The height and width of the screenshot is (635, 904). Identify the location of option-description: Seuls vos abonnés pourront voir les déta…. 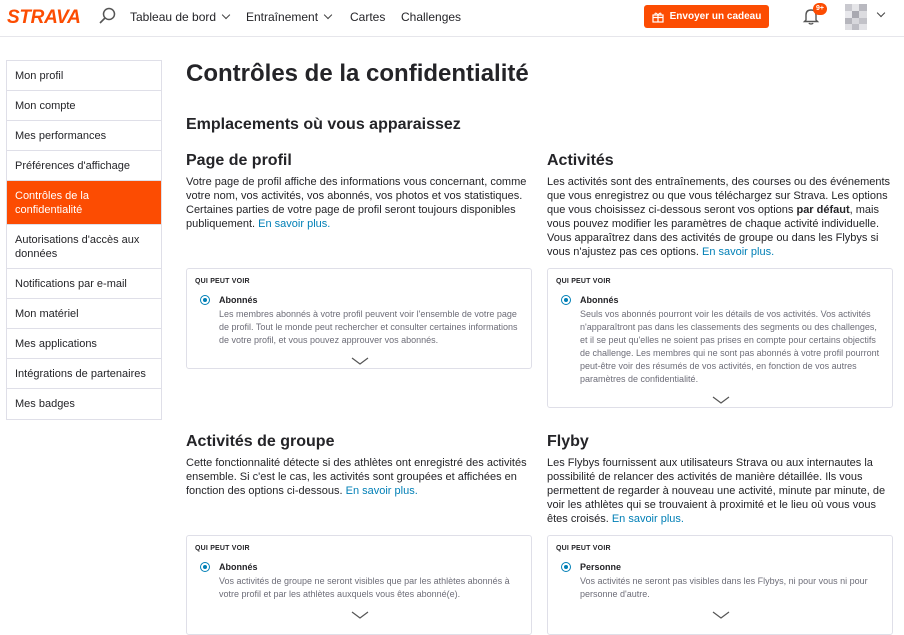
(730, 346).